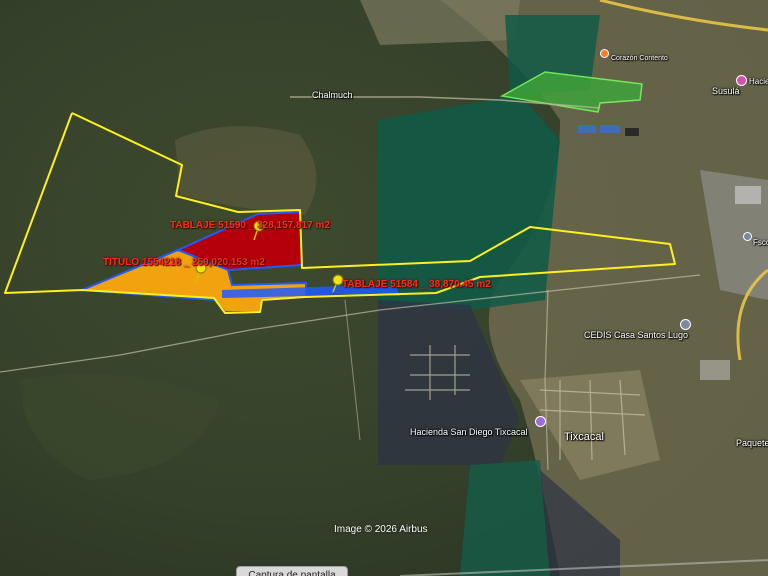  Describe the element at coordinates (604, 53) in the screenshot. I see `poi-corazon-contento-icon` at that location.